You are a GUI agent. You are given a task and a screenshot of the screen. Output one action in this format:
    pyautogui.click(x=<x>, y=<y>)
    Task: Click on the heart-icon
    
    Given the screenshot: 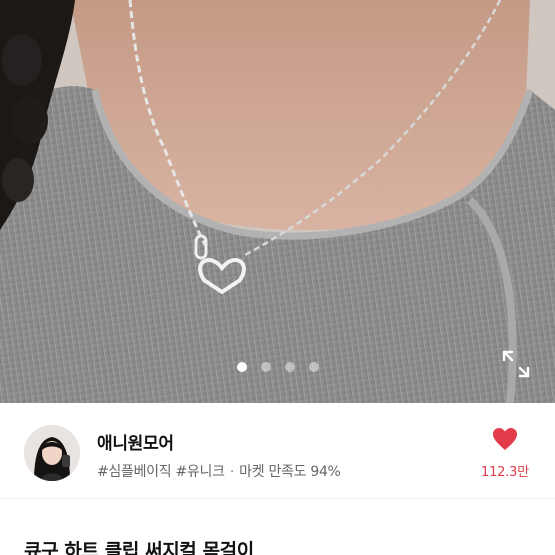 What is the action you would take?
    pyautogui.click(x=505, y=439)
    